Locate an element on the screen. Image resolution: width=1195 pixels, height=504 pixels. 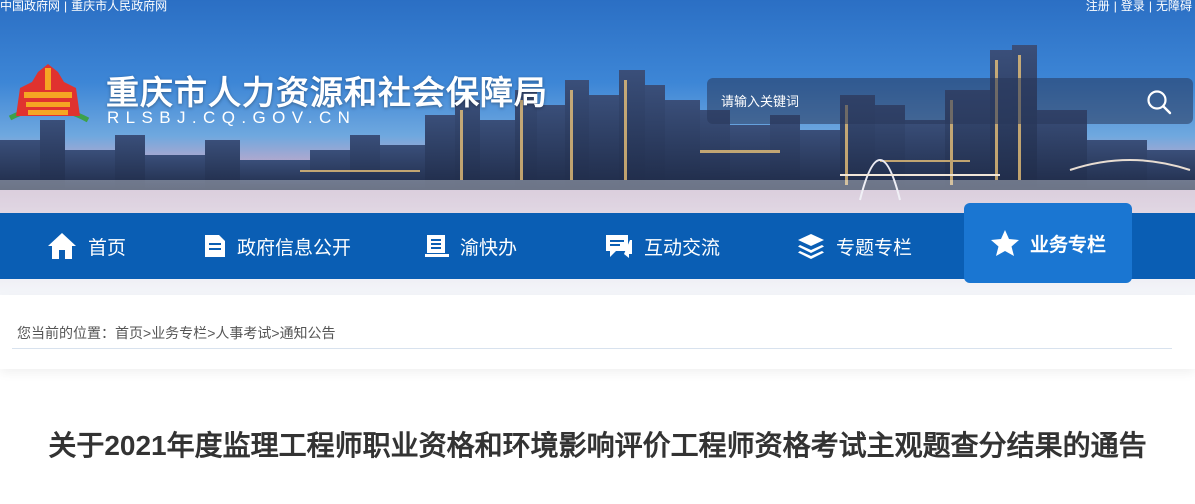
nav-item-topics: 专题专栏 is located at coordinates (854, 246).